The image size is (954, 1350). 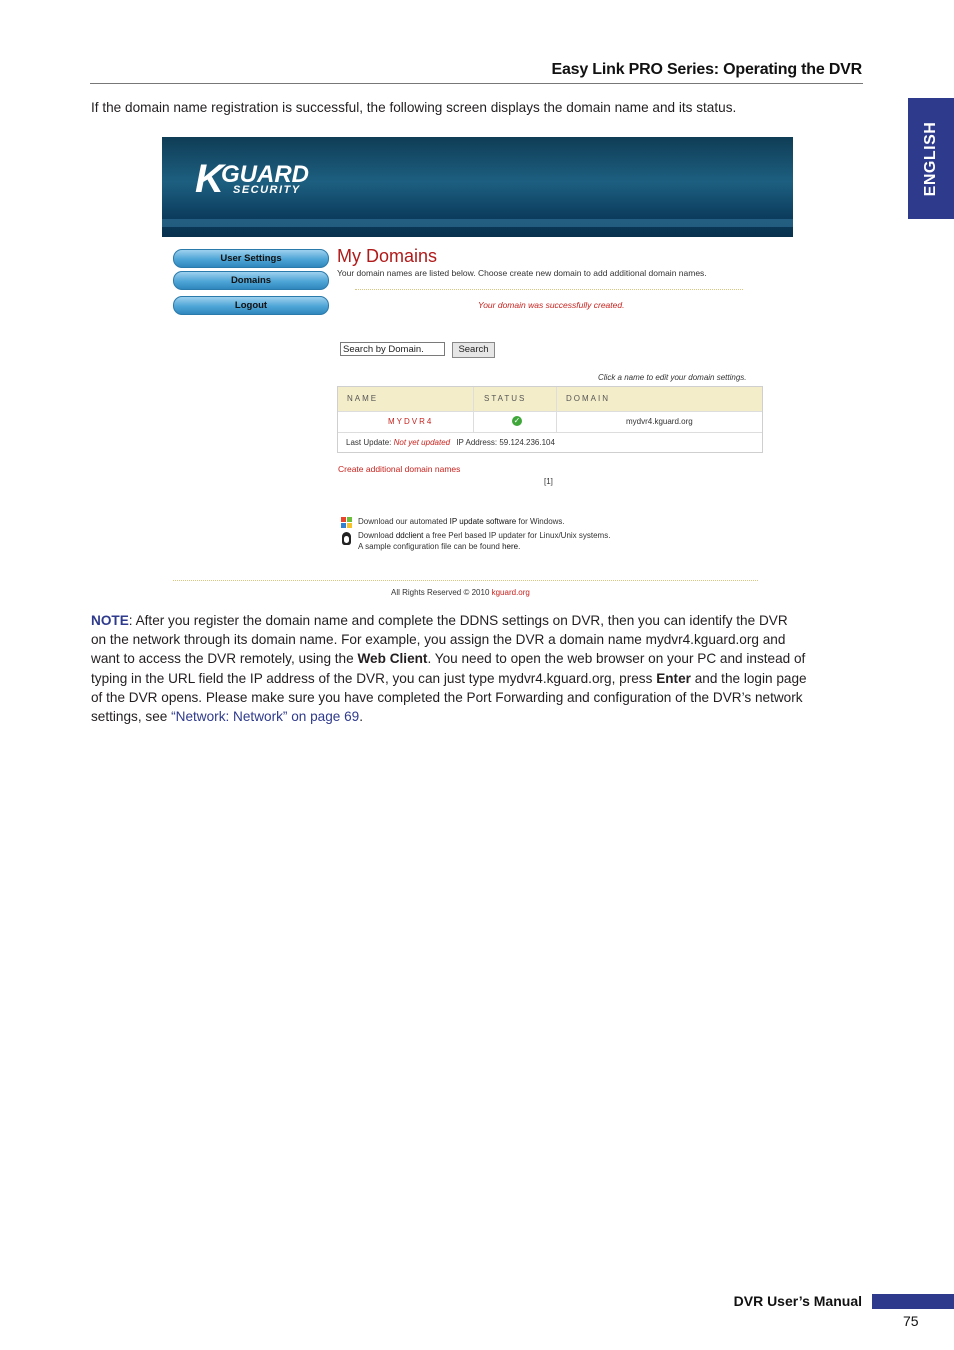 What do you see at coordinates (441, 592) in the screenshot?
I see `copyright-text: All Rights Reserved © 2010` at bounding box center [441, 592].